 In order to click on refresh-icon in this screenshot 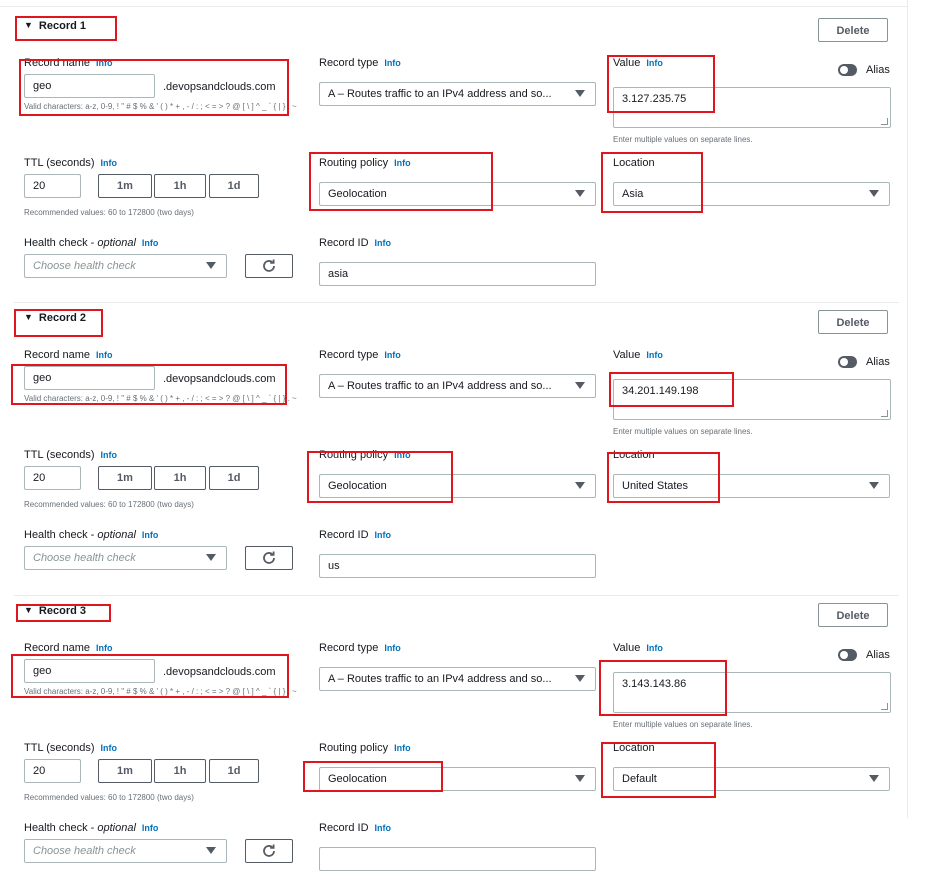, I will do `click(269, 850)`.